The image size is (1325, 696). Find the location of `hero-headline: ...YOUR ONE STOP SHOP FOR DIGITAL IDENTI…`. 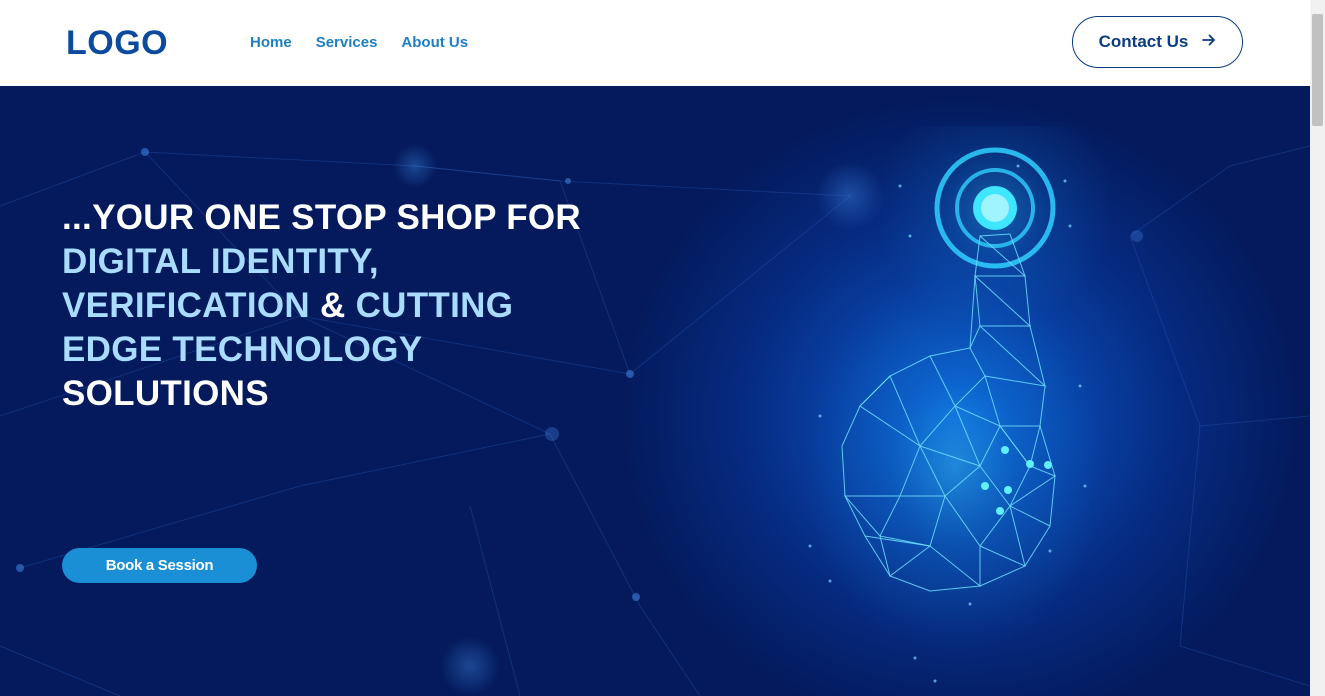

hero-headline: ...YOUR ONE STOP SHOP FOR DIGITAL IDENTI… is located at coordinates (352, 306).